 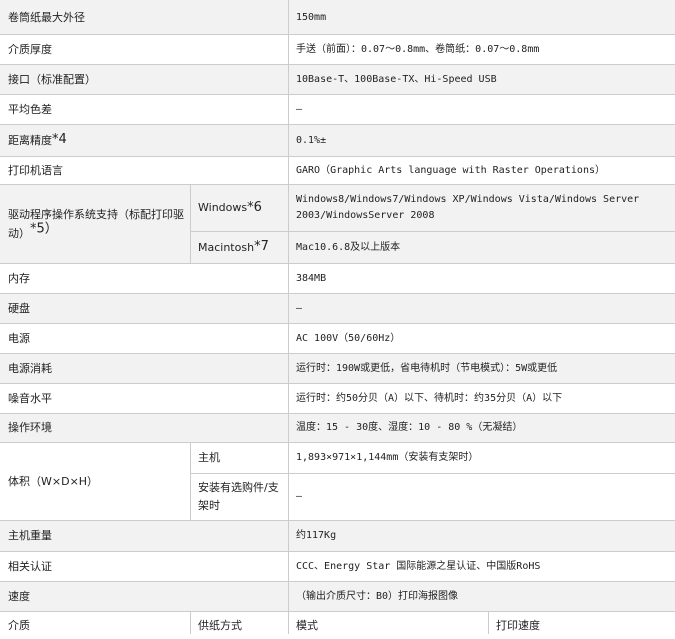 What do you see at coordinates (30, 398) in the screenshot?
I see `row-label: 噪音水平` at bounding box center [30, 398].